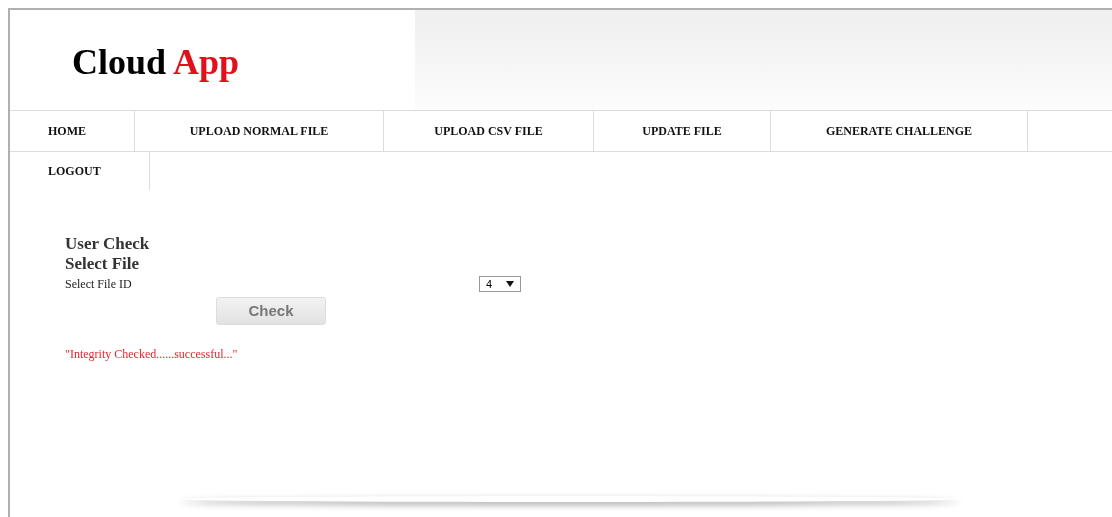  What do you see at coordinates (500, 284) in the screenshot?
I see `file-id-select: 4` at bounding box center [500, 284].